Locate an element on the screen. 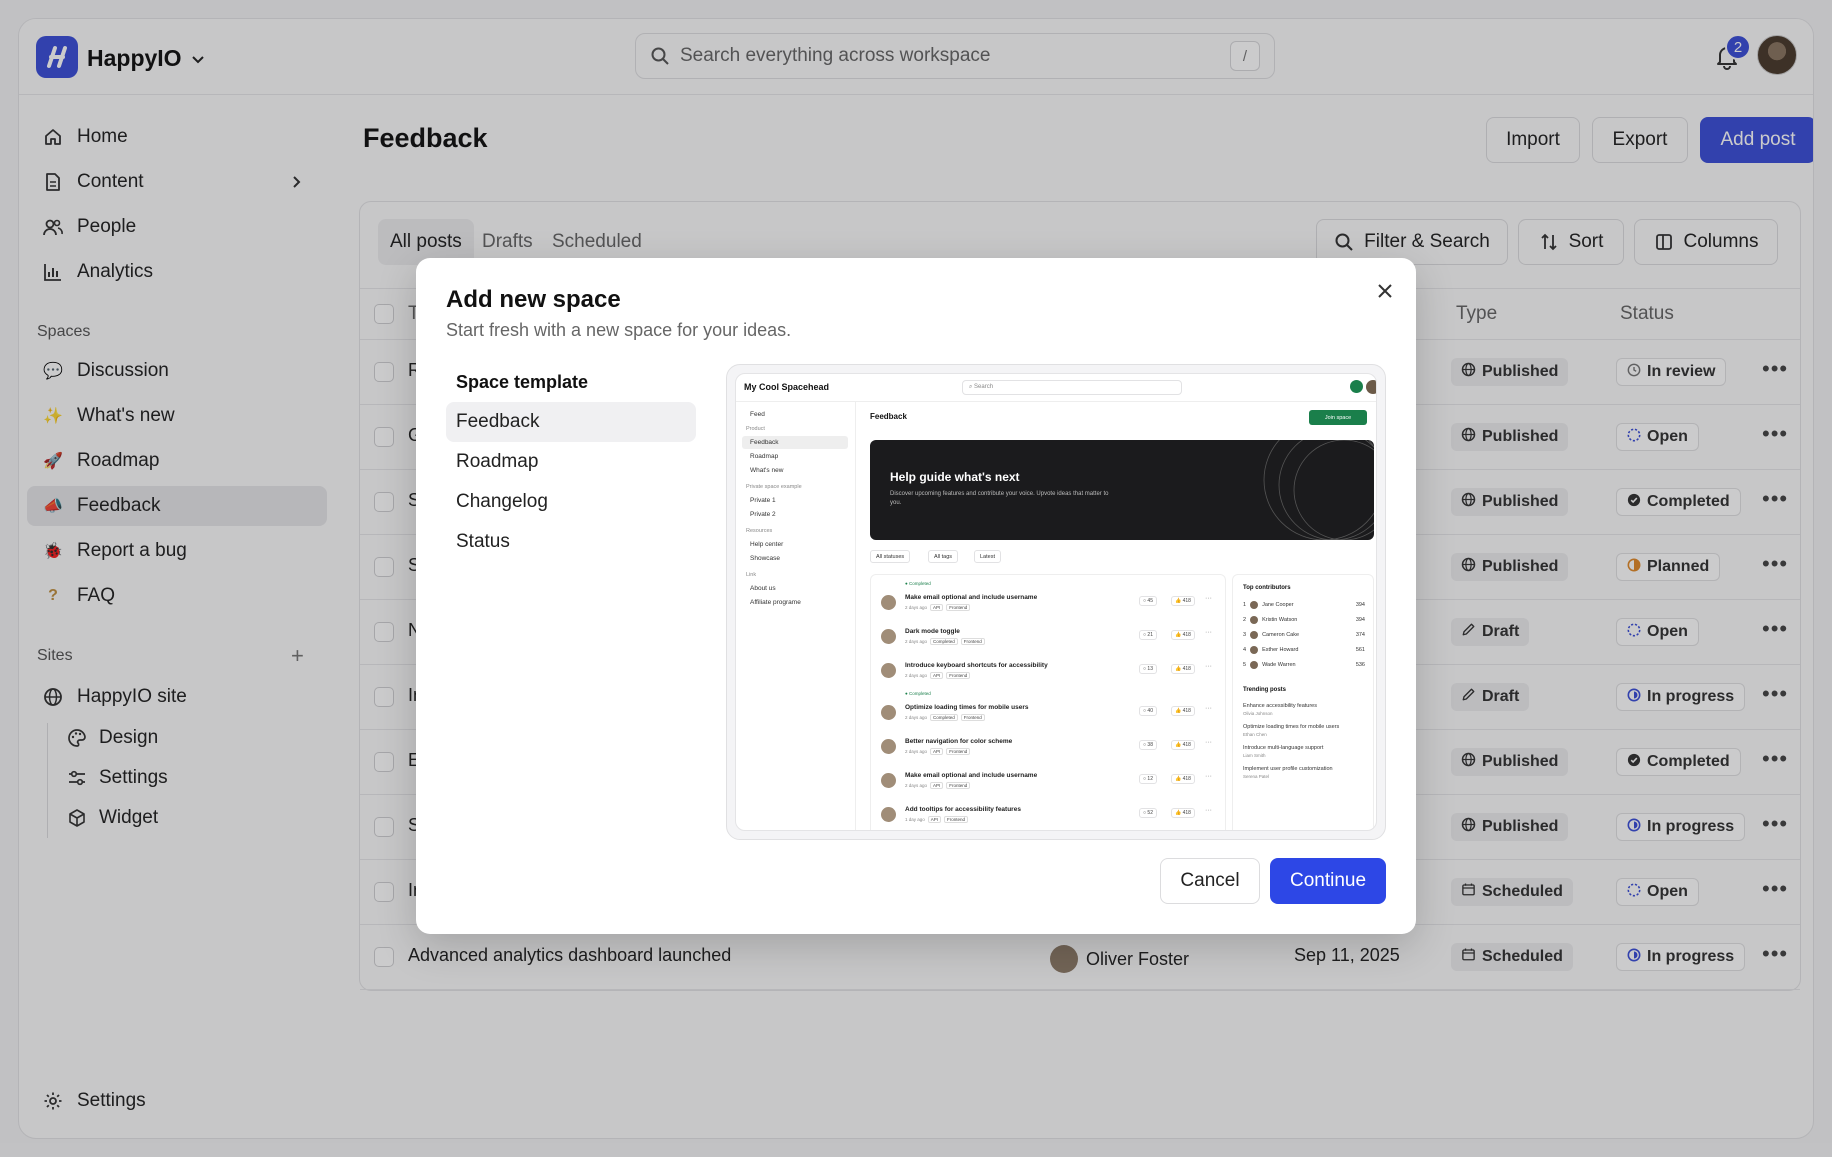 The image size is (1832, 1157). preview-comment-value: 40 is located at coordinates (1150, 711).